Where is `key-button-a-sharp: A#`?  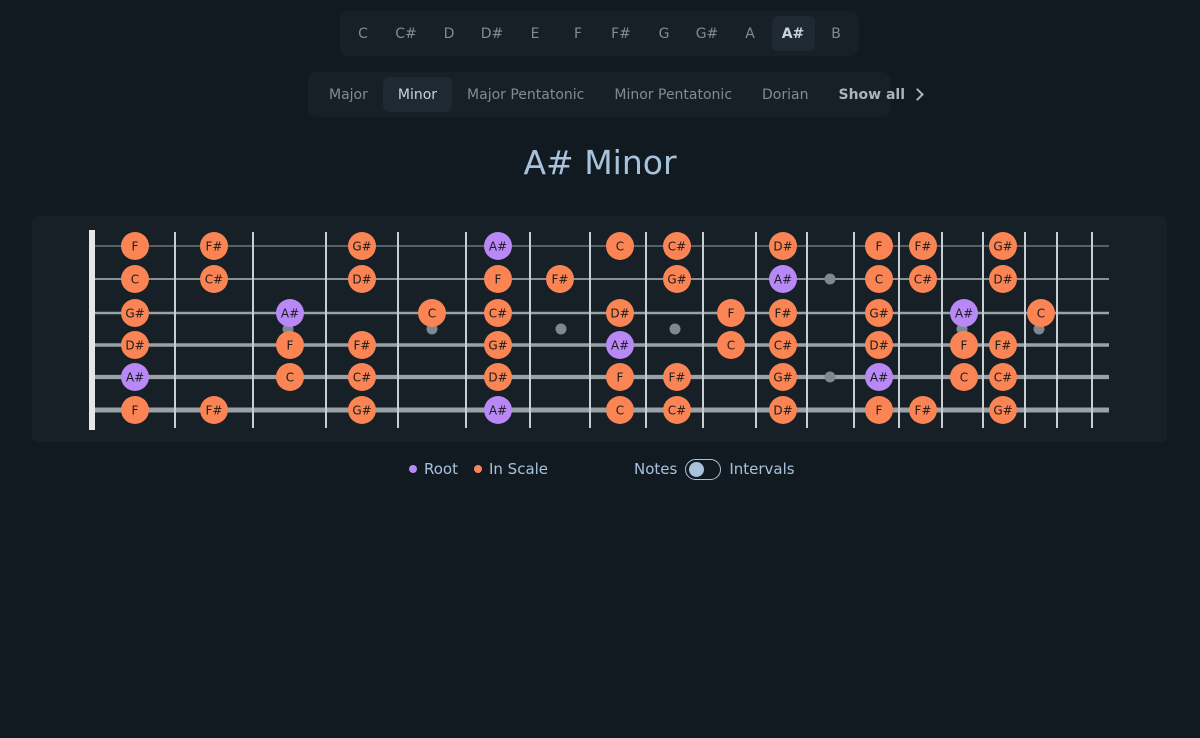 key-button-a-sharp: A# is located at coordinates (793, 33).